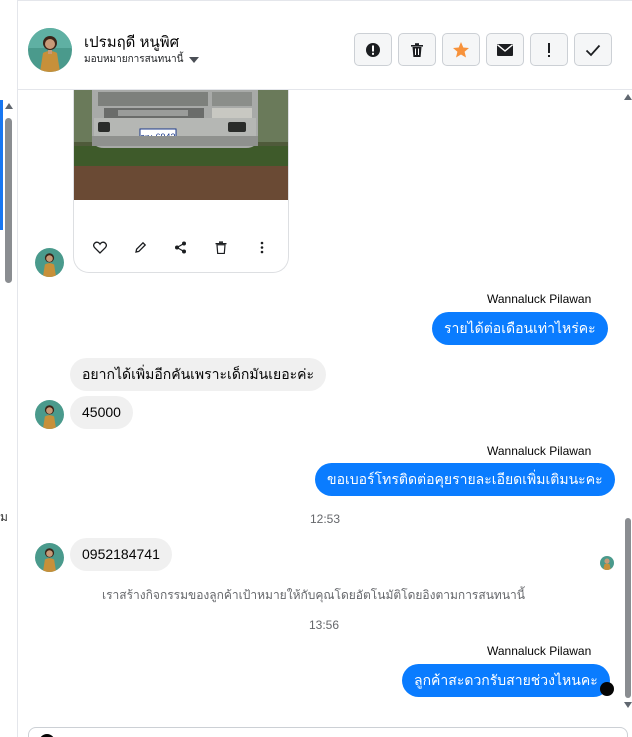 Image resolution: width=632 pixels, height=737 pixels. I want to click on edit-button, so click(141, 247).